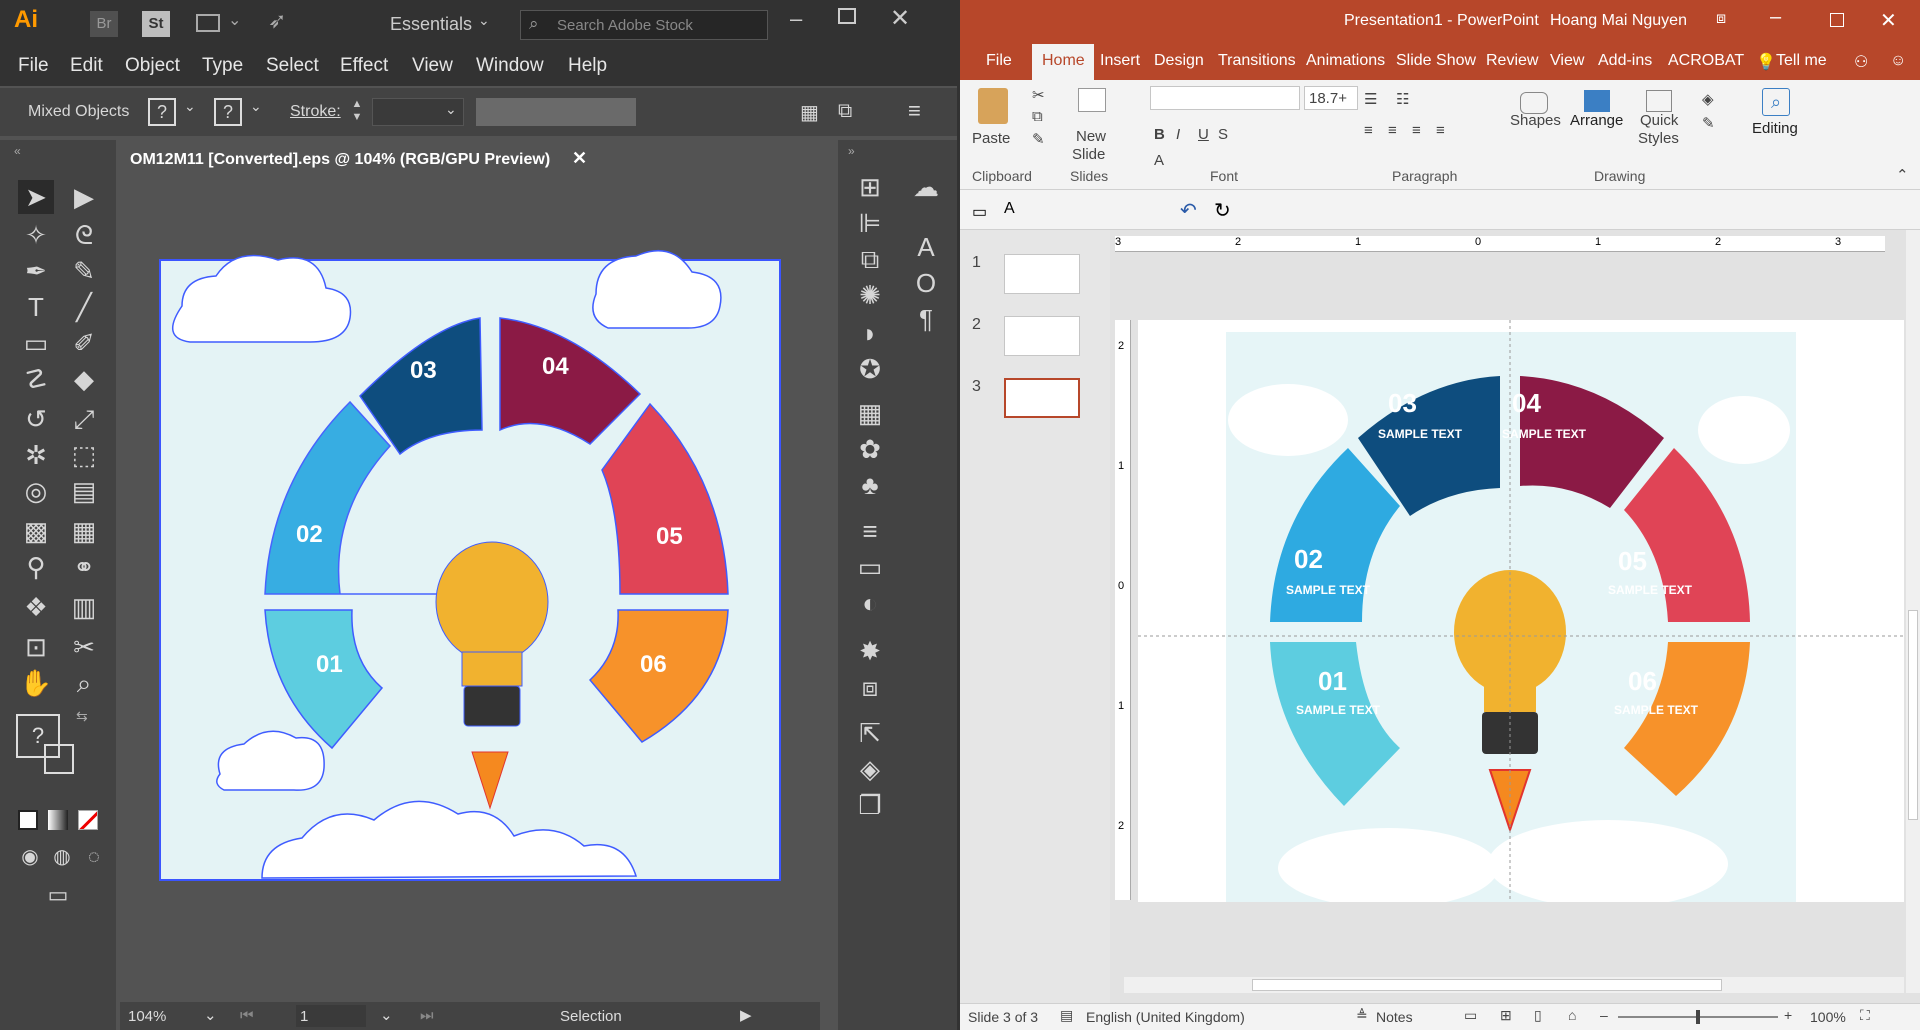 The width and height of the screenshot is (1920, 1030). Describe the element at coordinates (84, 683) in the screenshot. I see `zoom-tool-icon: ⌕` at that location.